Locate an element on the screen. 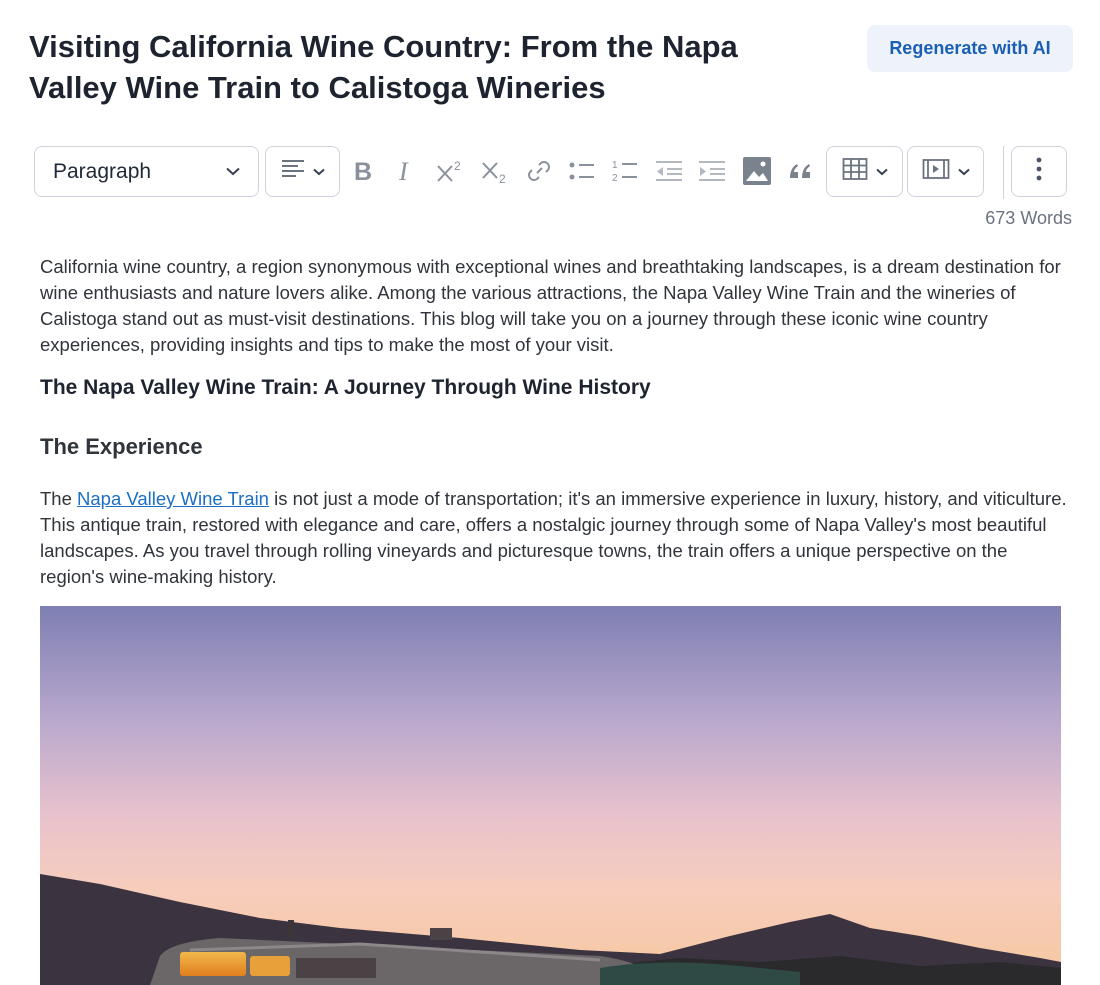  numbered-list-icon: 12 is located at coordinates (625, 171).